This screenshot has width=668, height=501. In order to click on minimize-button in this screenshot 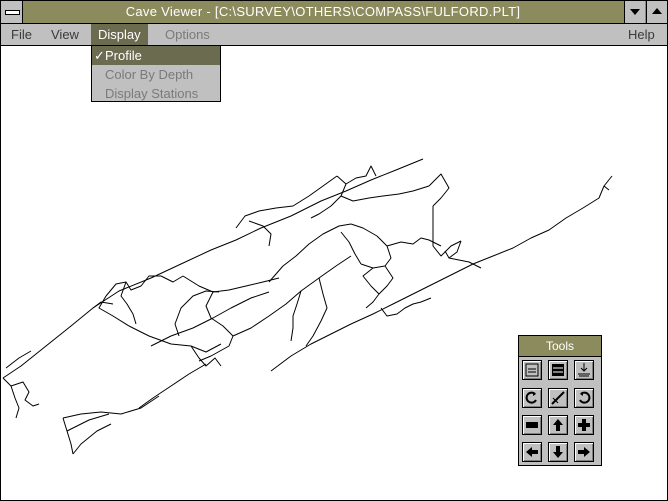, I will do `click(634, 12)`.